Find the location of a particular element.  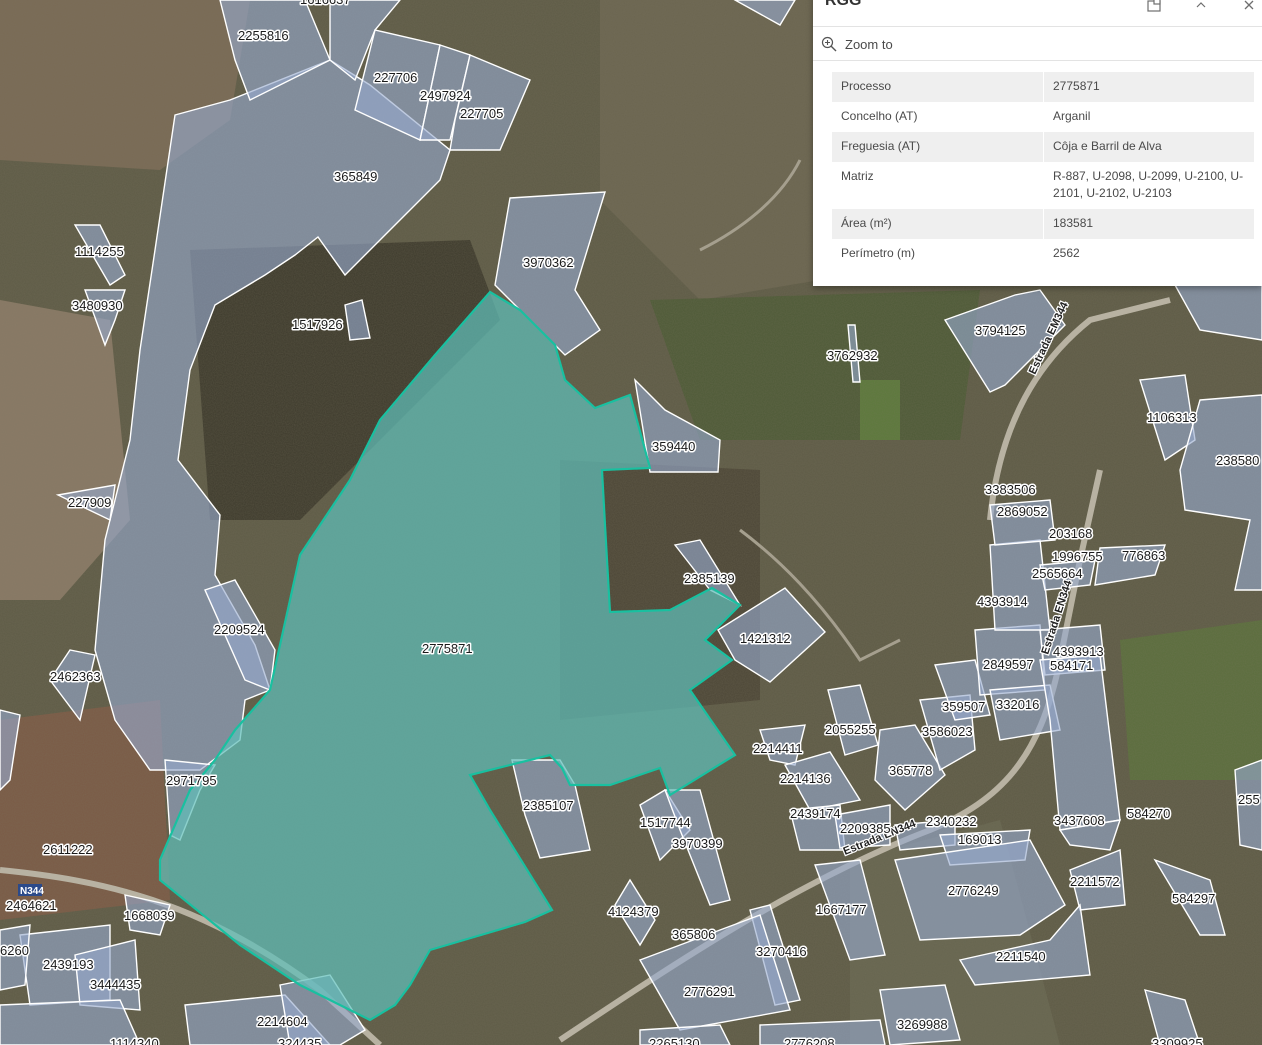

parcel-label: 4124379 is located at coordinates (633, 911).